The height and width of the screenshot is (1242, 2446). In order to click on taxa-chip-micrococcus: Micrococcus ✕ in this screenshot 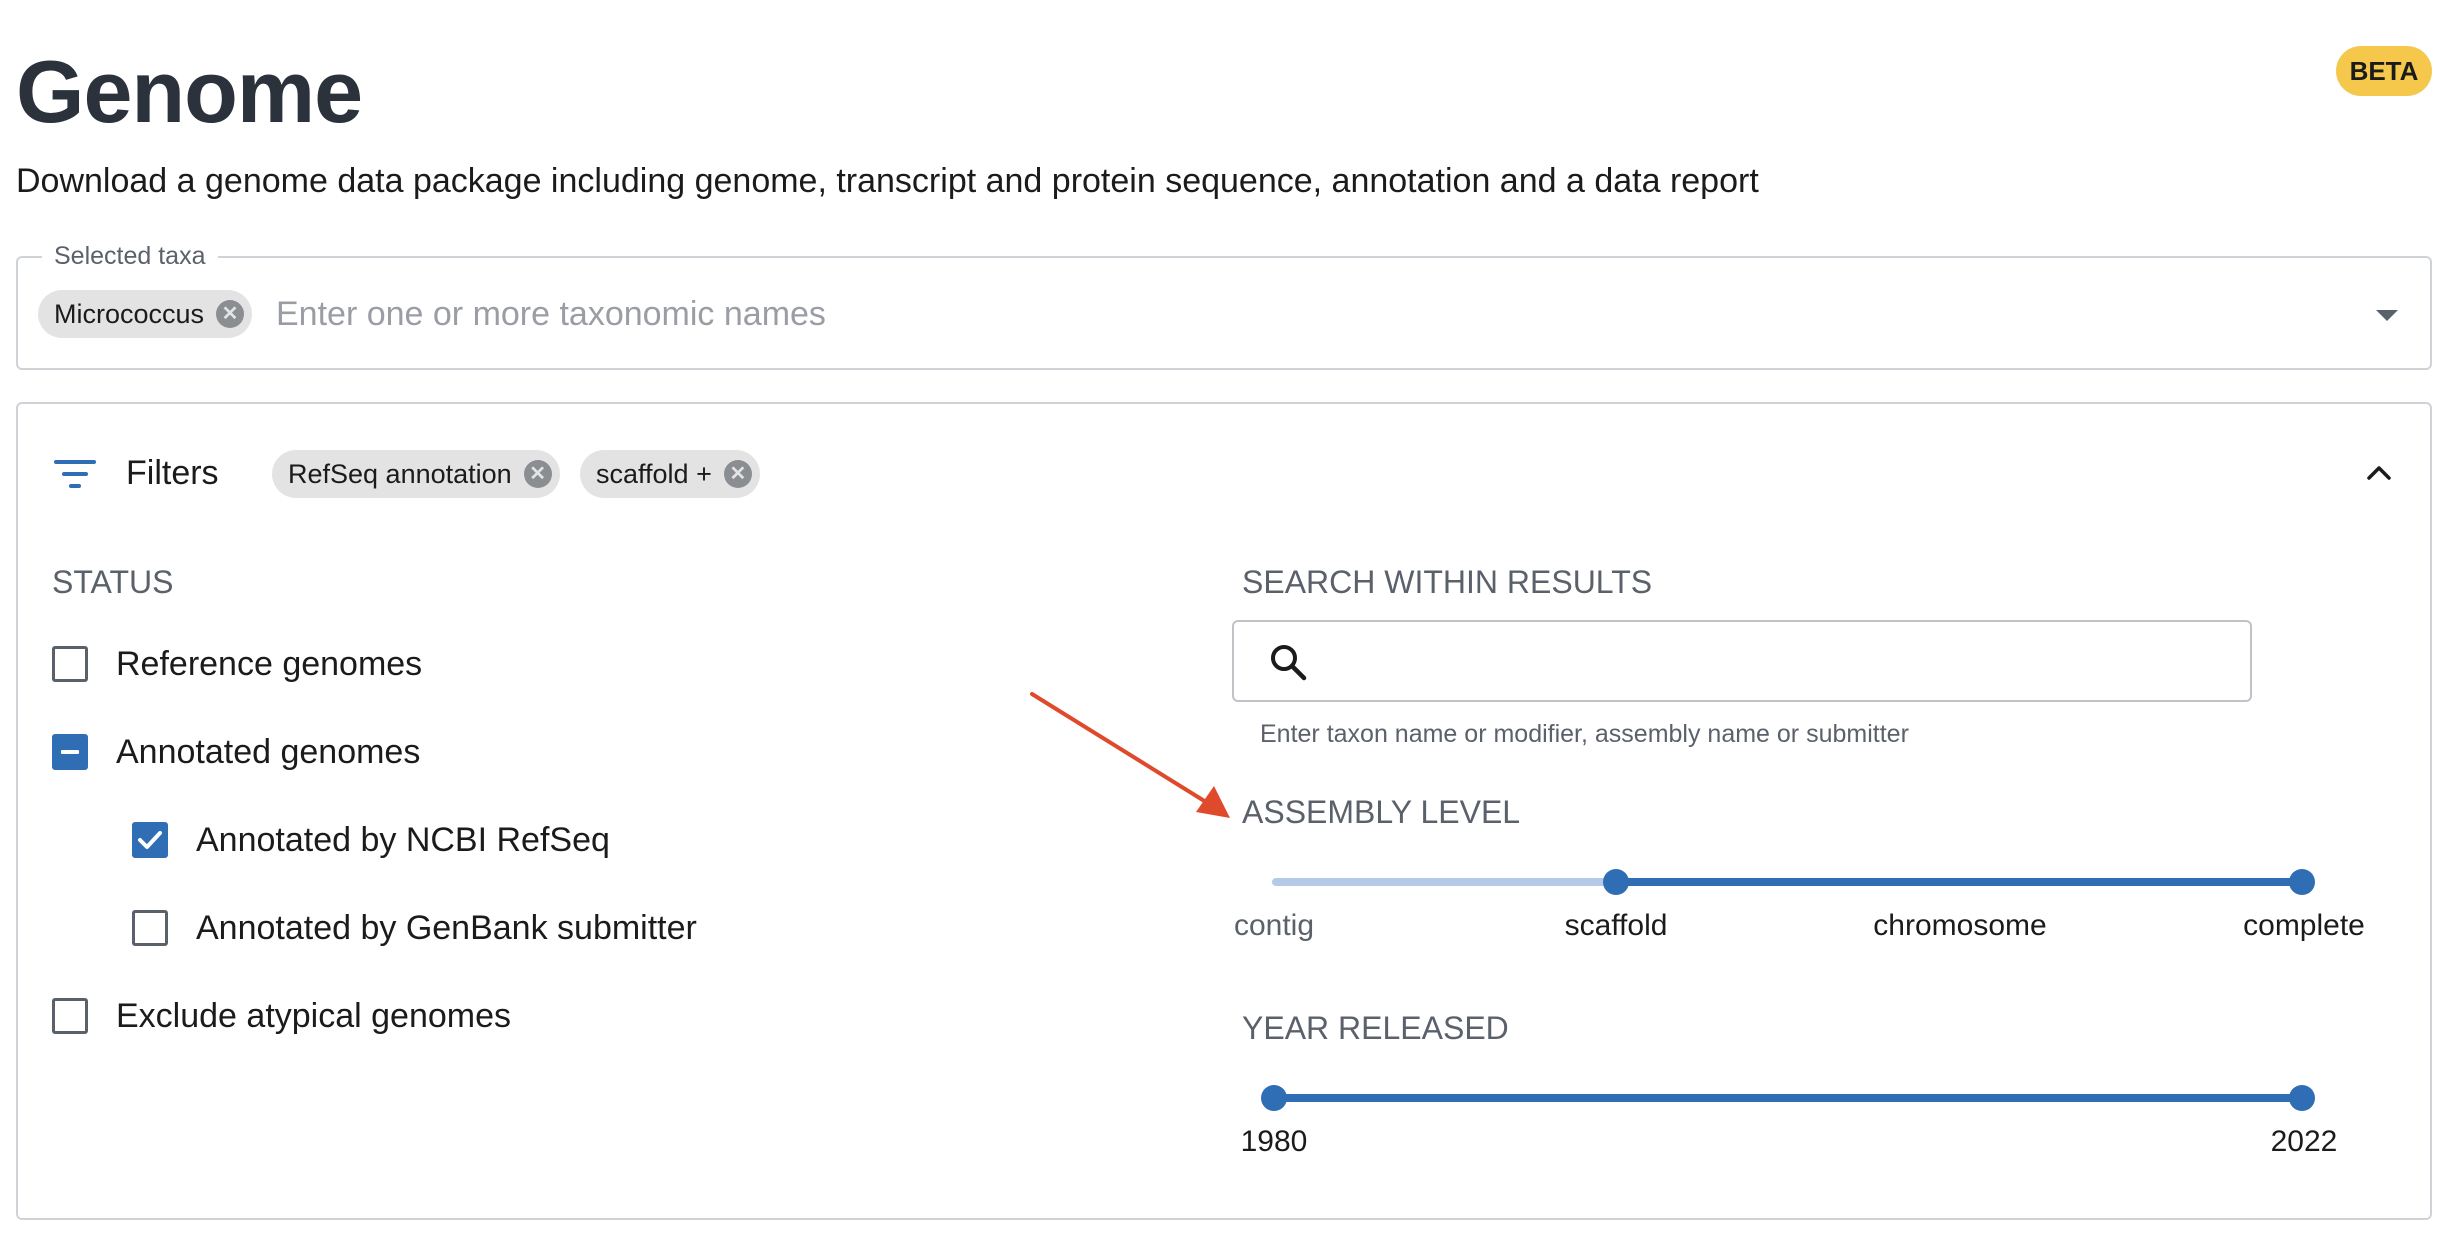, I will do `click(145, 314)`.